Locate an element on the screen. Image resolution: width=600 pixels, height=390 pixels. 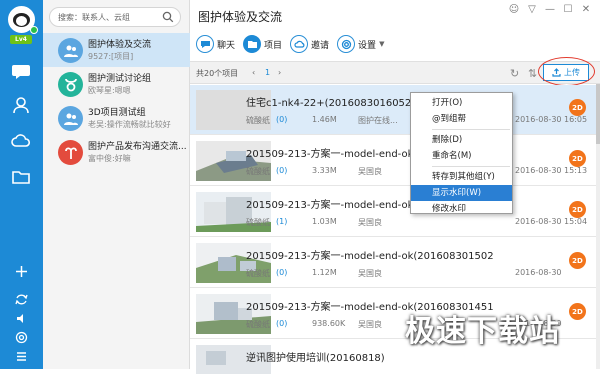
prev-page-icon: ‹ is located at coordinates (253, 72).